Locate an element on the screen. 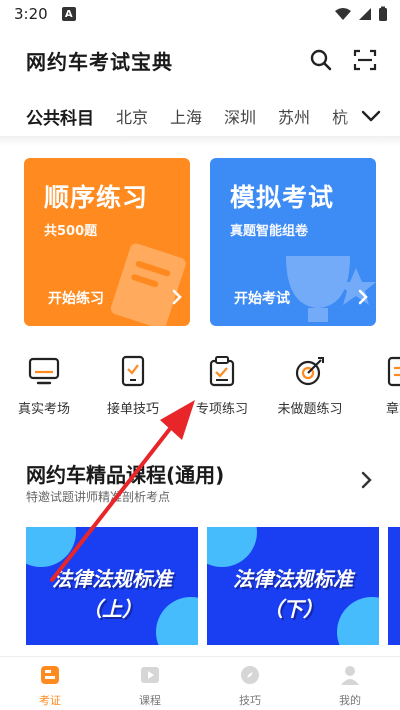  real-exam-room-button: 真实考场 is located at coordinates (44, 384).